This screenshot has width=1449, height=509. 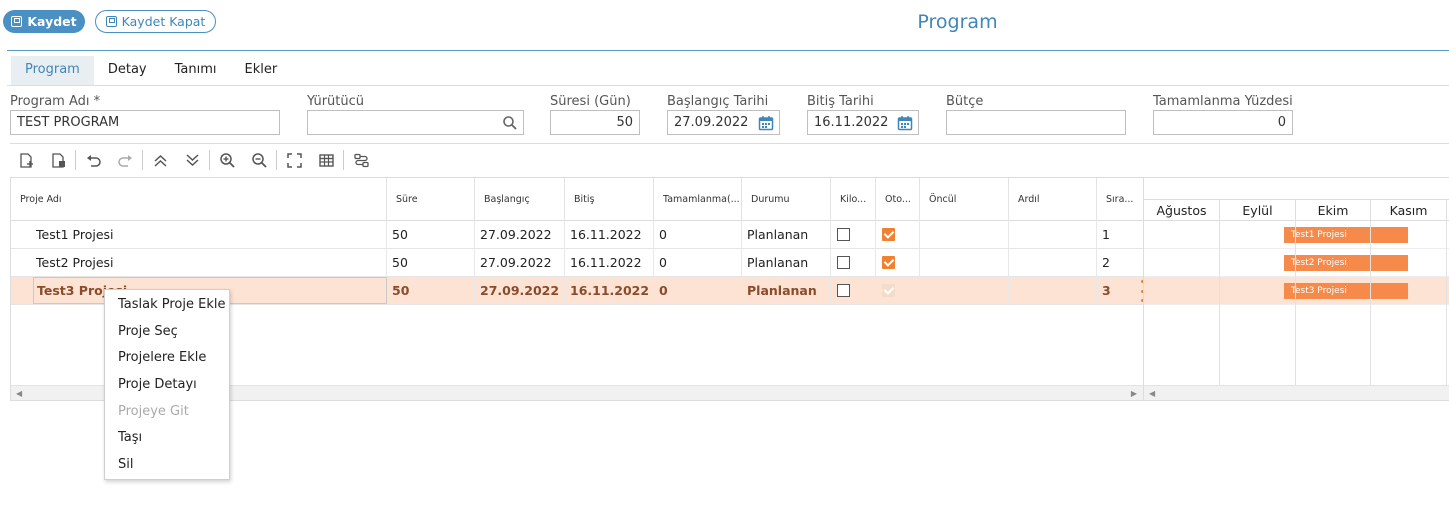 What do you see at coordinates (1296, 392) in the screenshot?
I see `gantt-horizontal-scrollbar: ◀` at bounding box center [1296, 392].